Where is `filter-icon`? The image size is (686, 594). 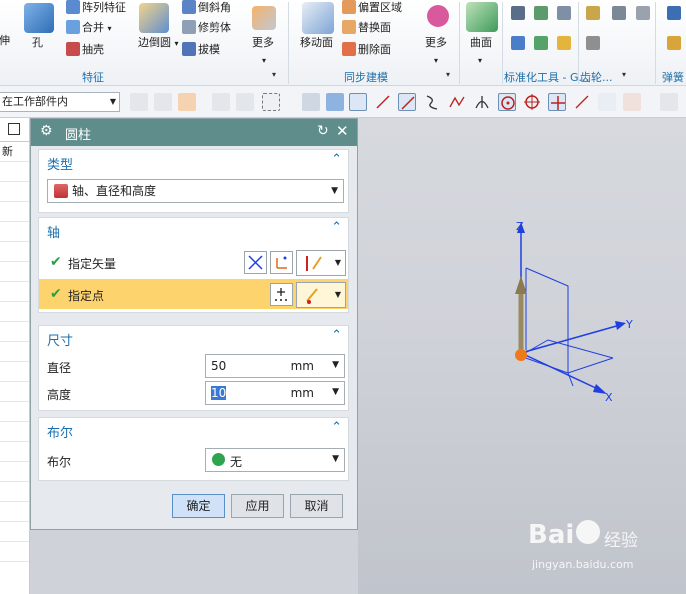 filter-icon is located at coordinates (139, 102).